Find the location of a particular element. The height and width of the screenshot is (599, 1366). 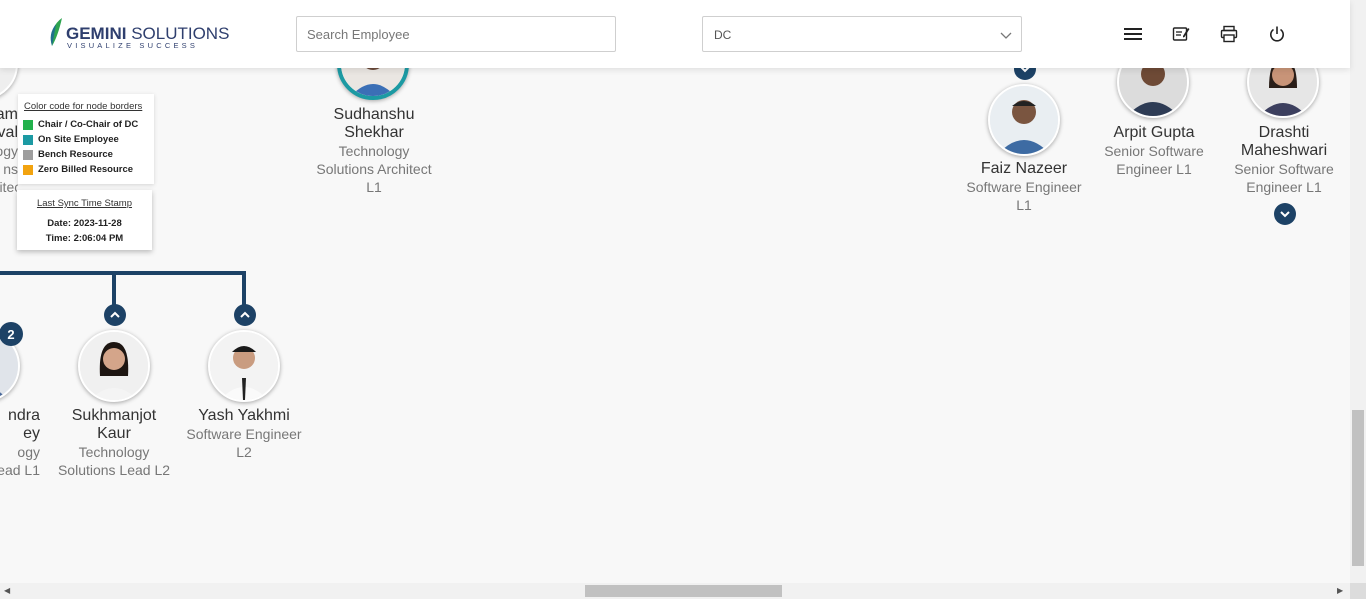

node-name: val is located at coordinates (9, 132).